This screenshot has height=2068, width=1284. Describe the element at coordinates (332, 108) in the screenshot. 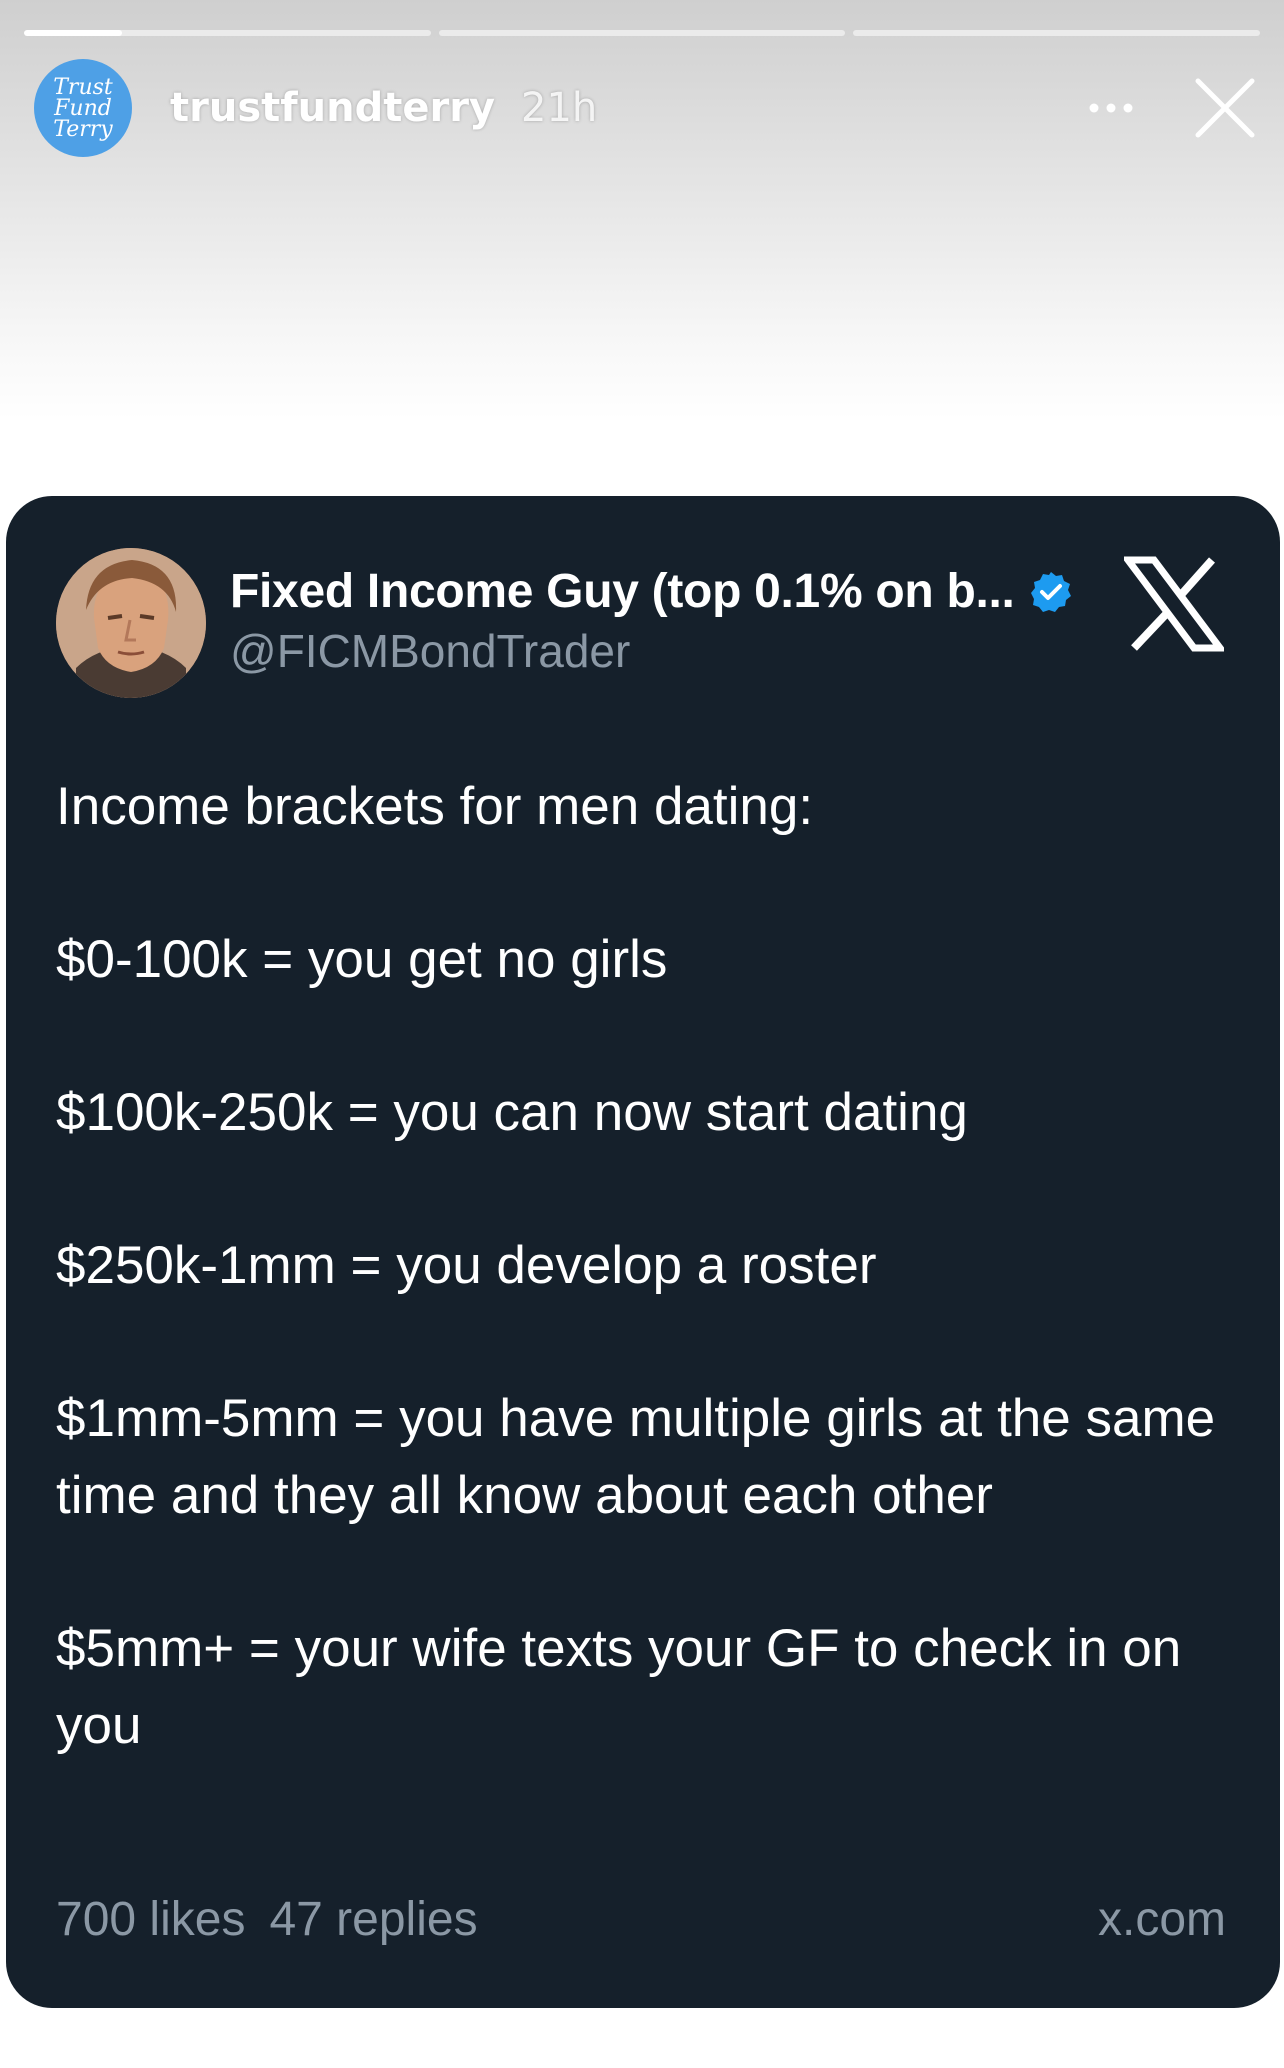

I see `story-username: trustfundterry` at that location.